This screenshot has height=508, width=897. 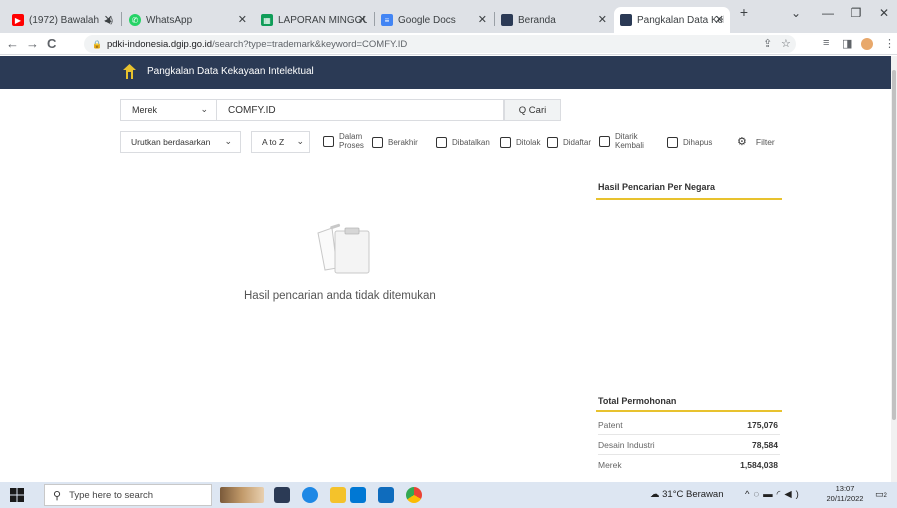 What do you see at coordinates (657, 187) in the screenshot?
I see `country-results-heading: Hasil Pencarian Per Negara` at bounding box center [657, 187].